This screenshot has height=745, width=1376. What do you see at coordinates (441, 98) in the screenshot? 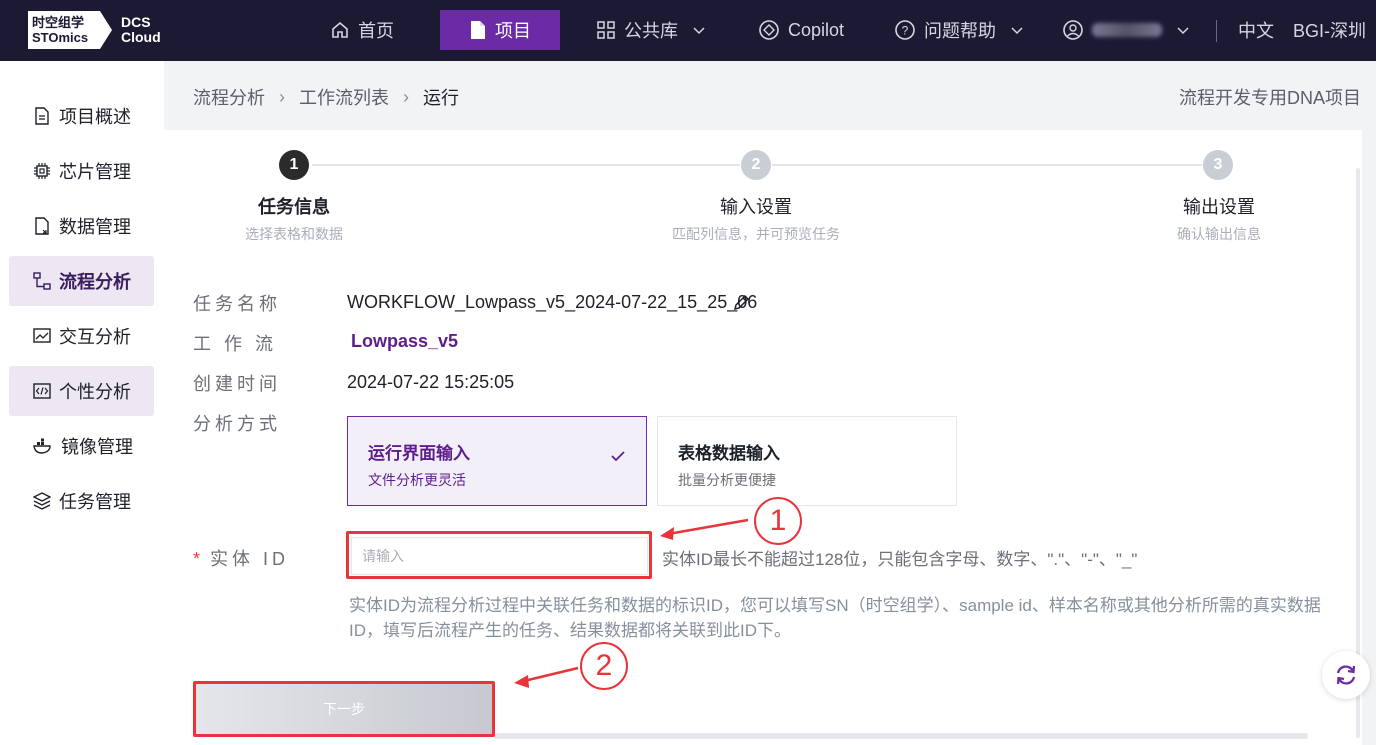
I see `breadcrumb-current: 运行` at bounding box center [441, 98].